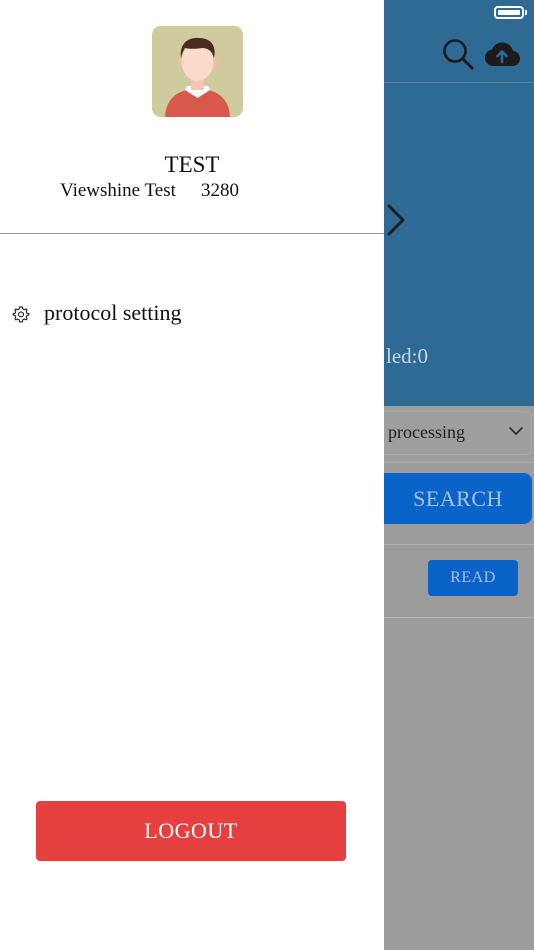 The width and height of the screenshot is (534, 950). I want to click on user-avatar-icon, so click(197, 71).